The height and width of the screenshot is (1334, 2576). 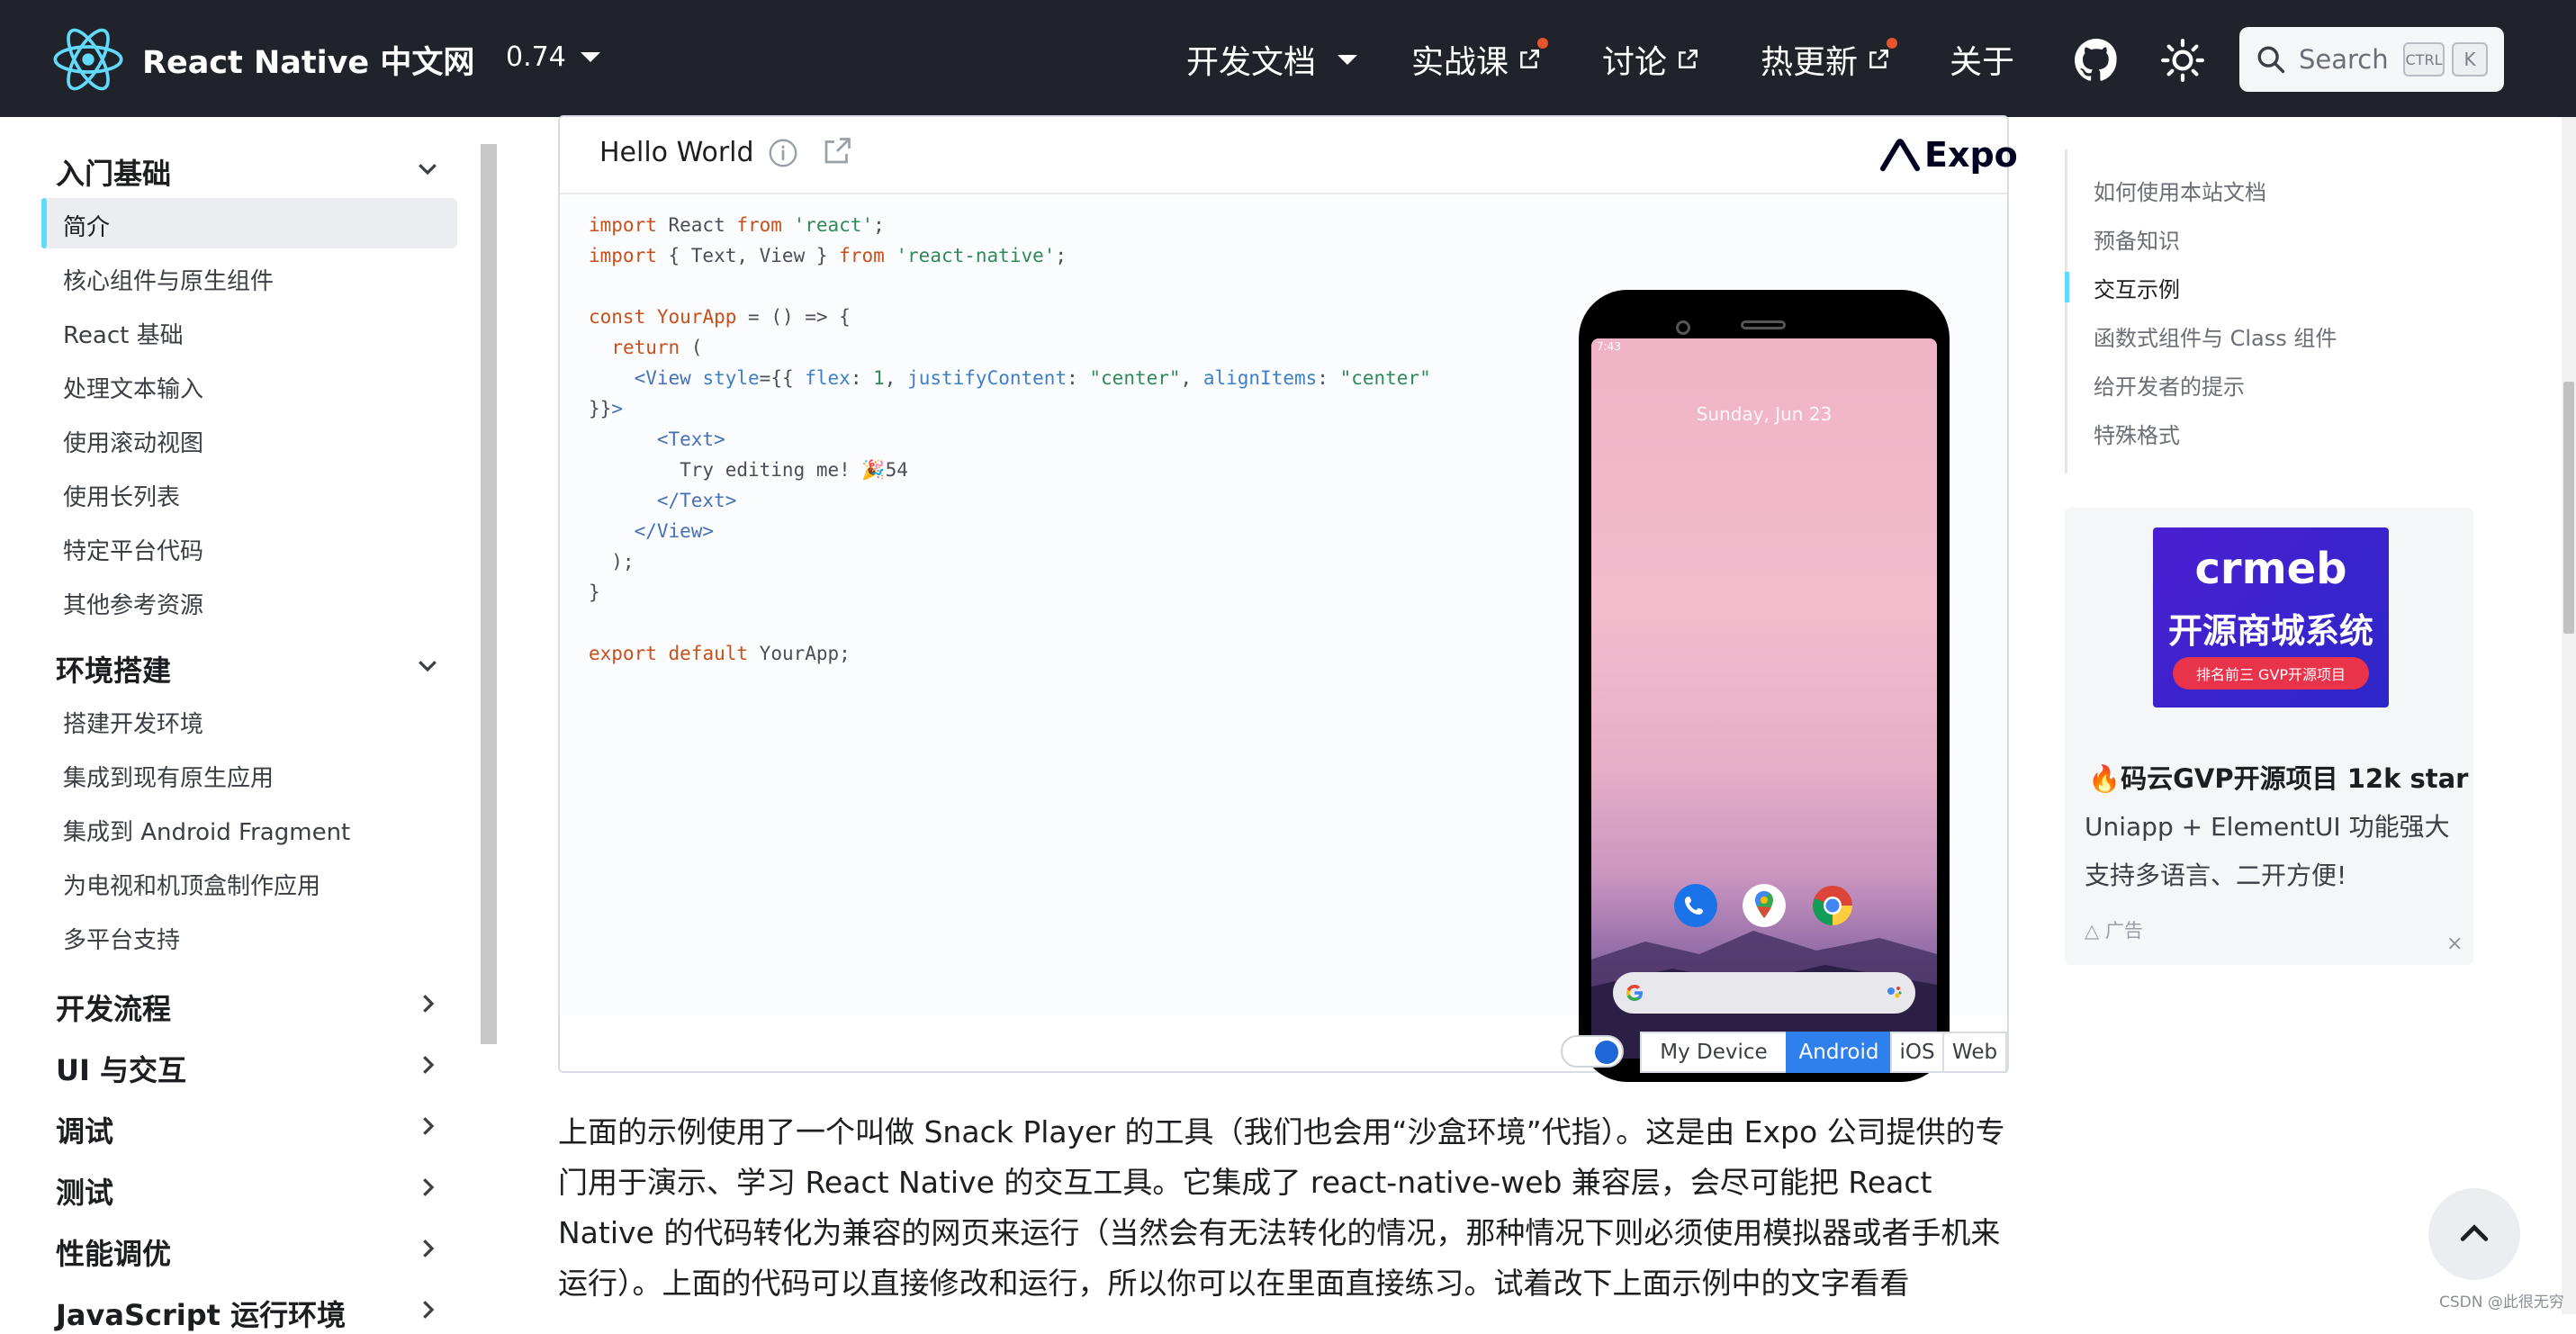 What do you see at coordinates (837, 151) in the screenshot?
I see `open-in-new-icon` at bounding box center [837, 151].